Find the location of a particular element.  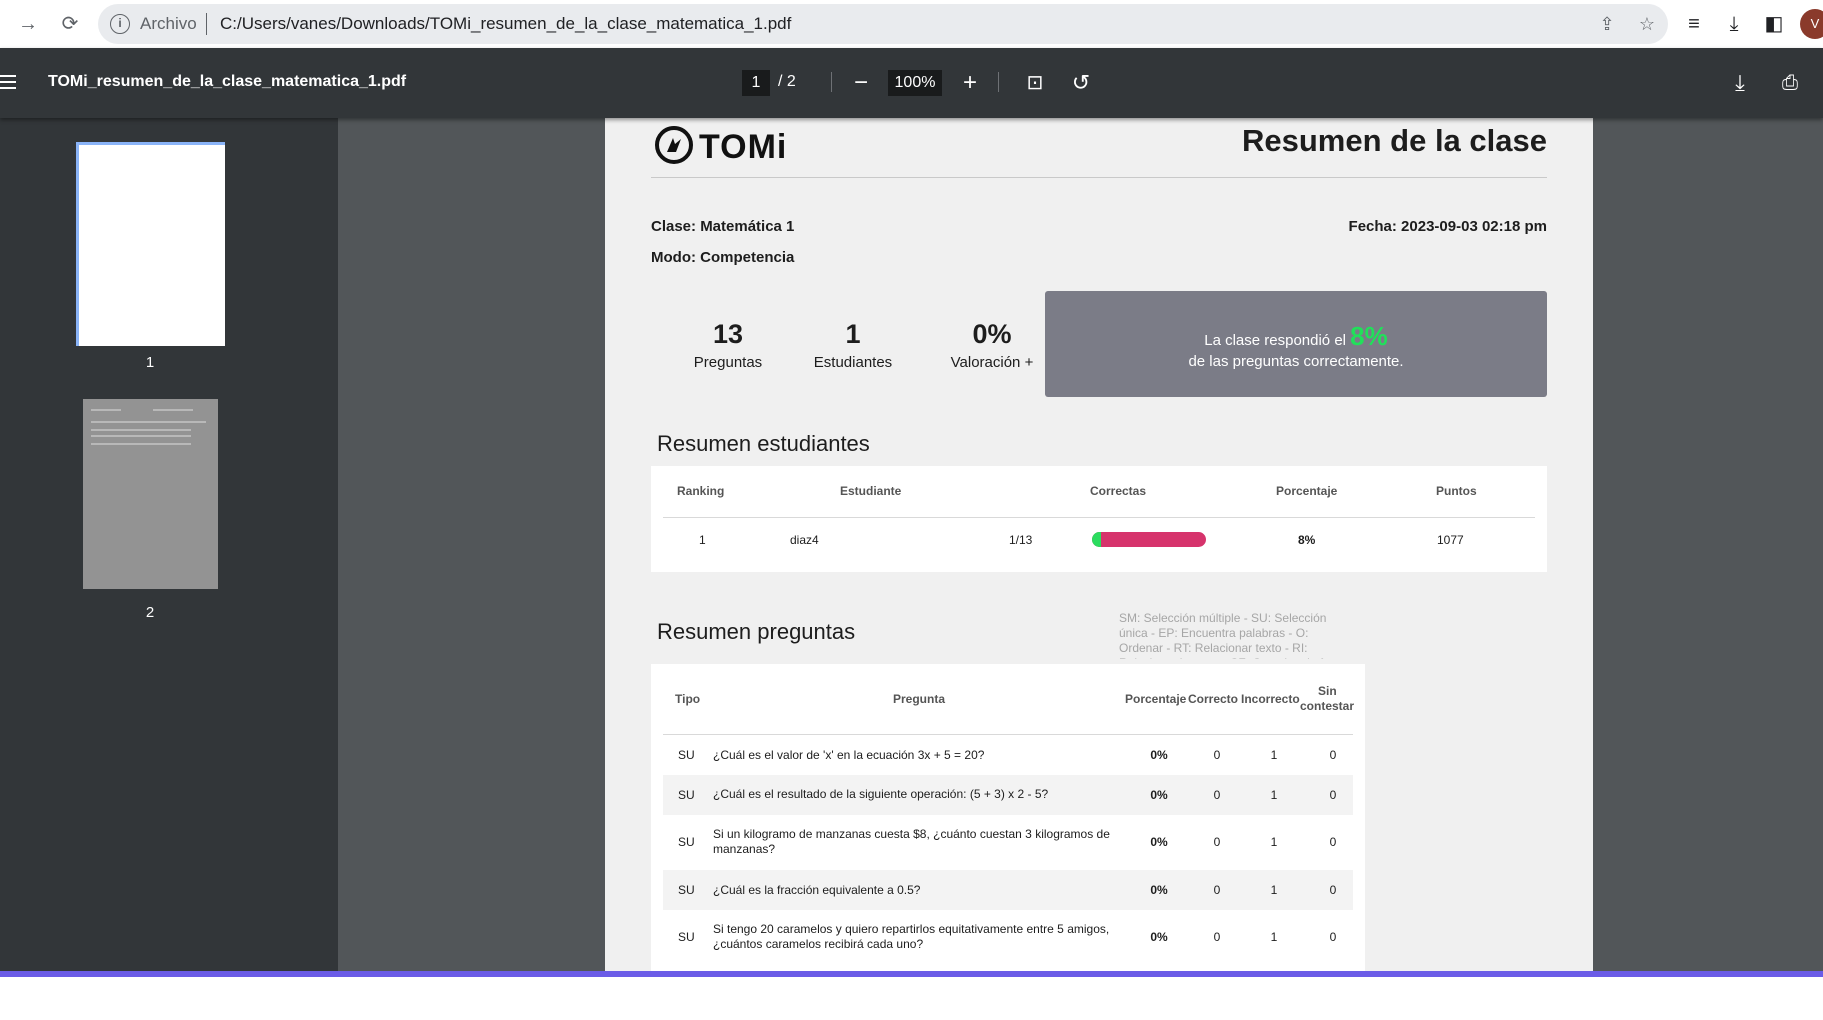

stat-label: Preguntas is located at coordinates (728, 362).